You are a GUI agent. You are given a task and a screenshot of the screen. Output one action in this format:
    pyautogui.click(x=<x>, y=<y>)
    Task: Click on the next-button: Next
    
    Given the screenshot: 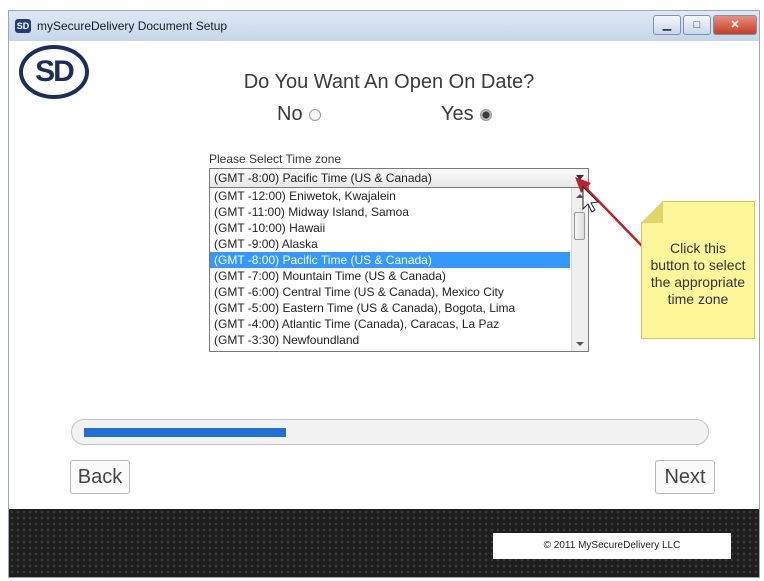 What is the action you would take?
    pyautogui.click(x=685, y=477)
    